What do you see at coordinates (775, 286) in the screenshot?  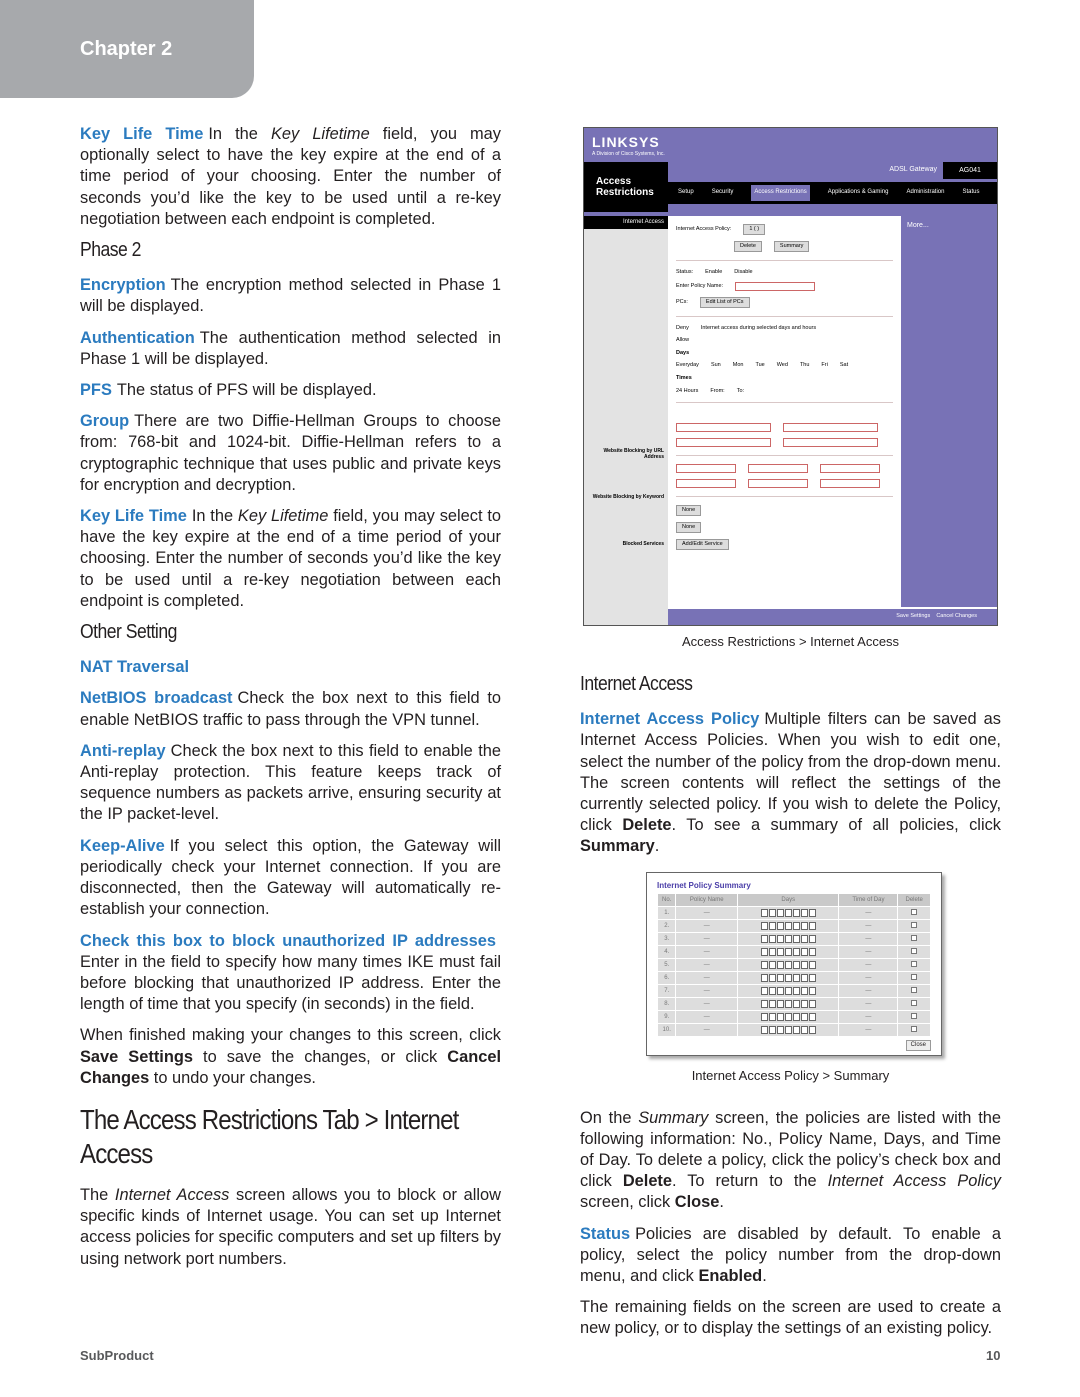 I see `name-input` at bounding box center [775, 286].